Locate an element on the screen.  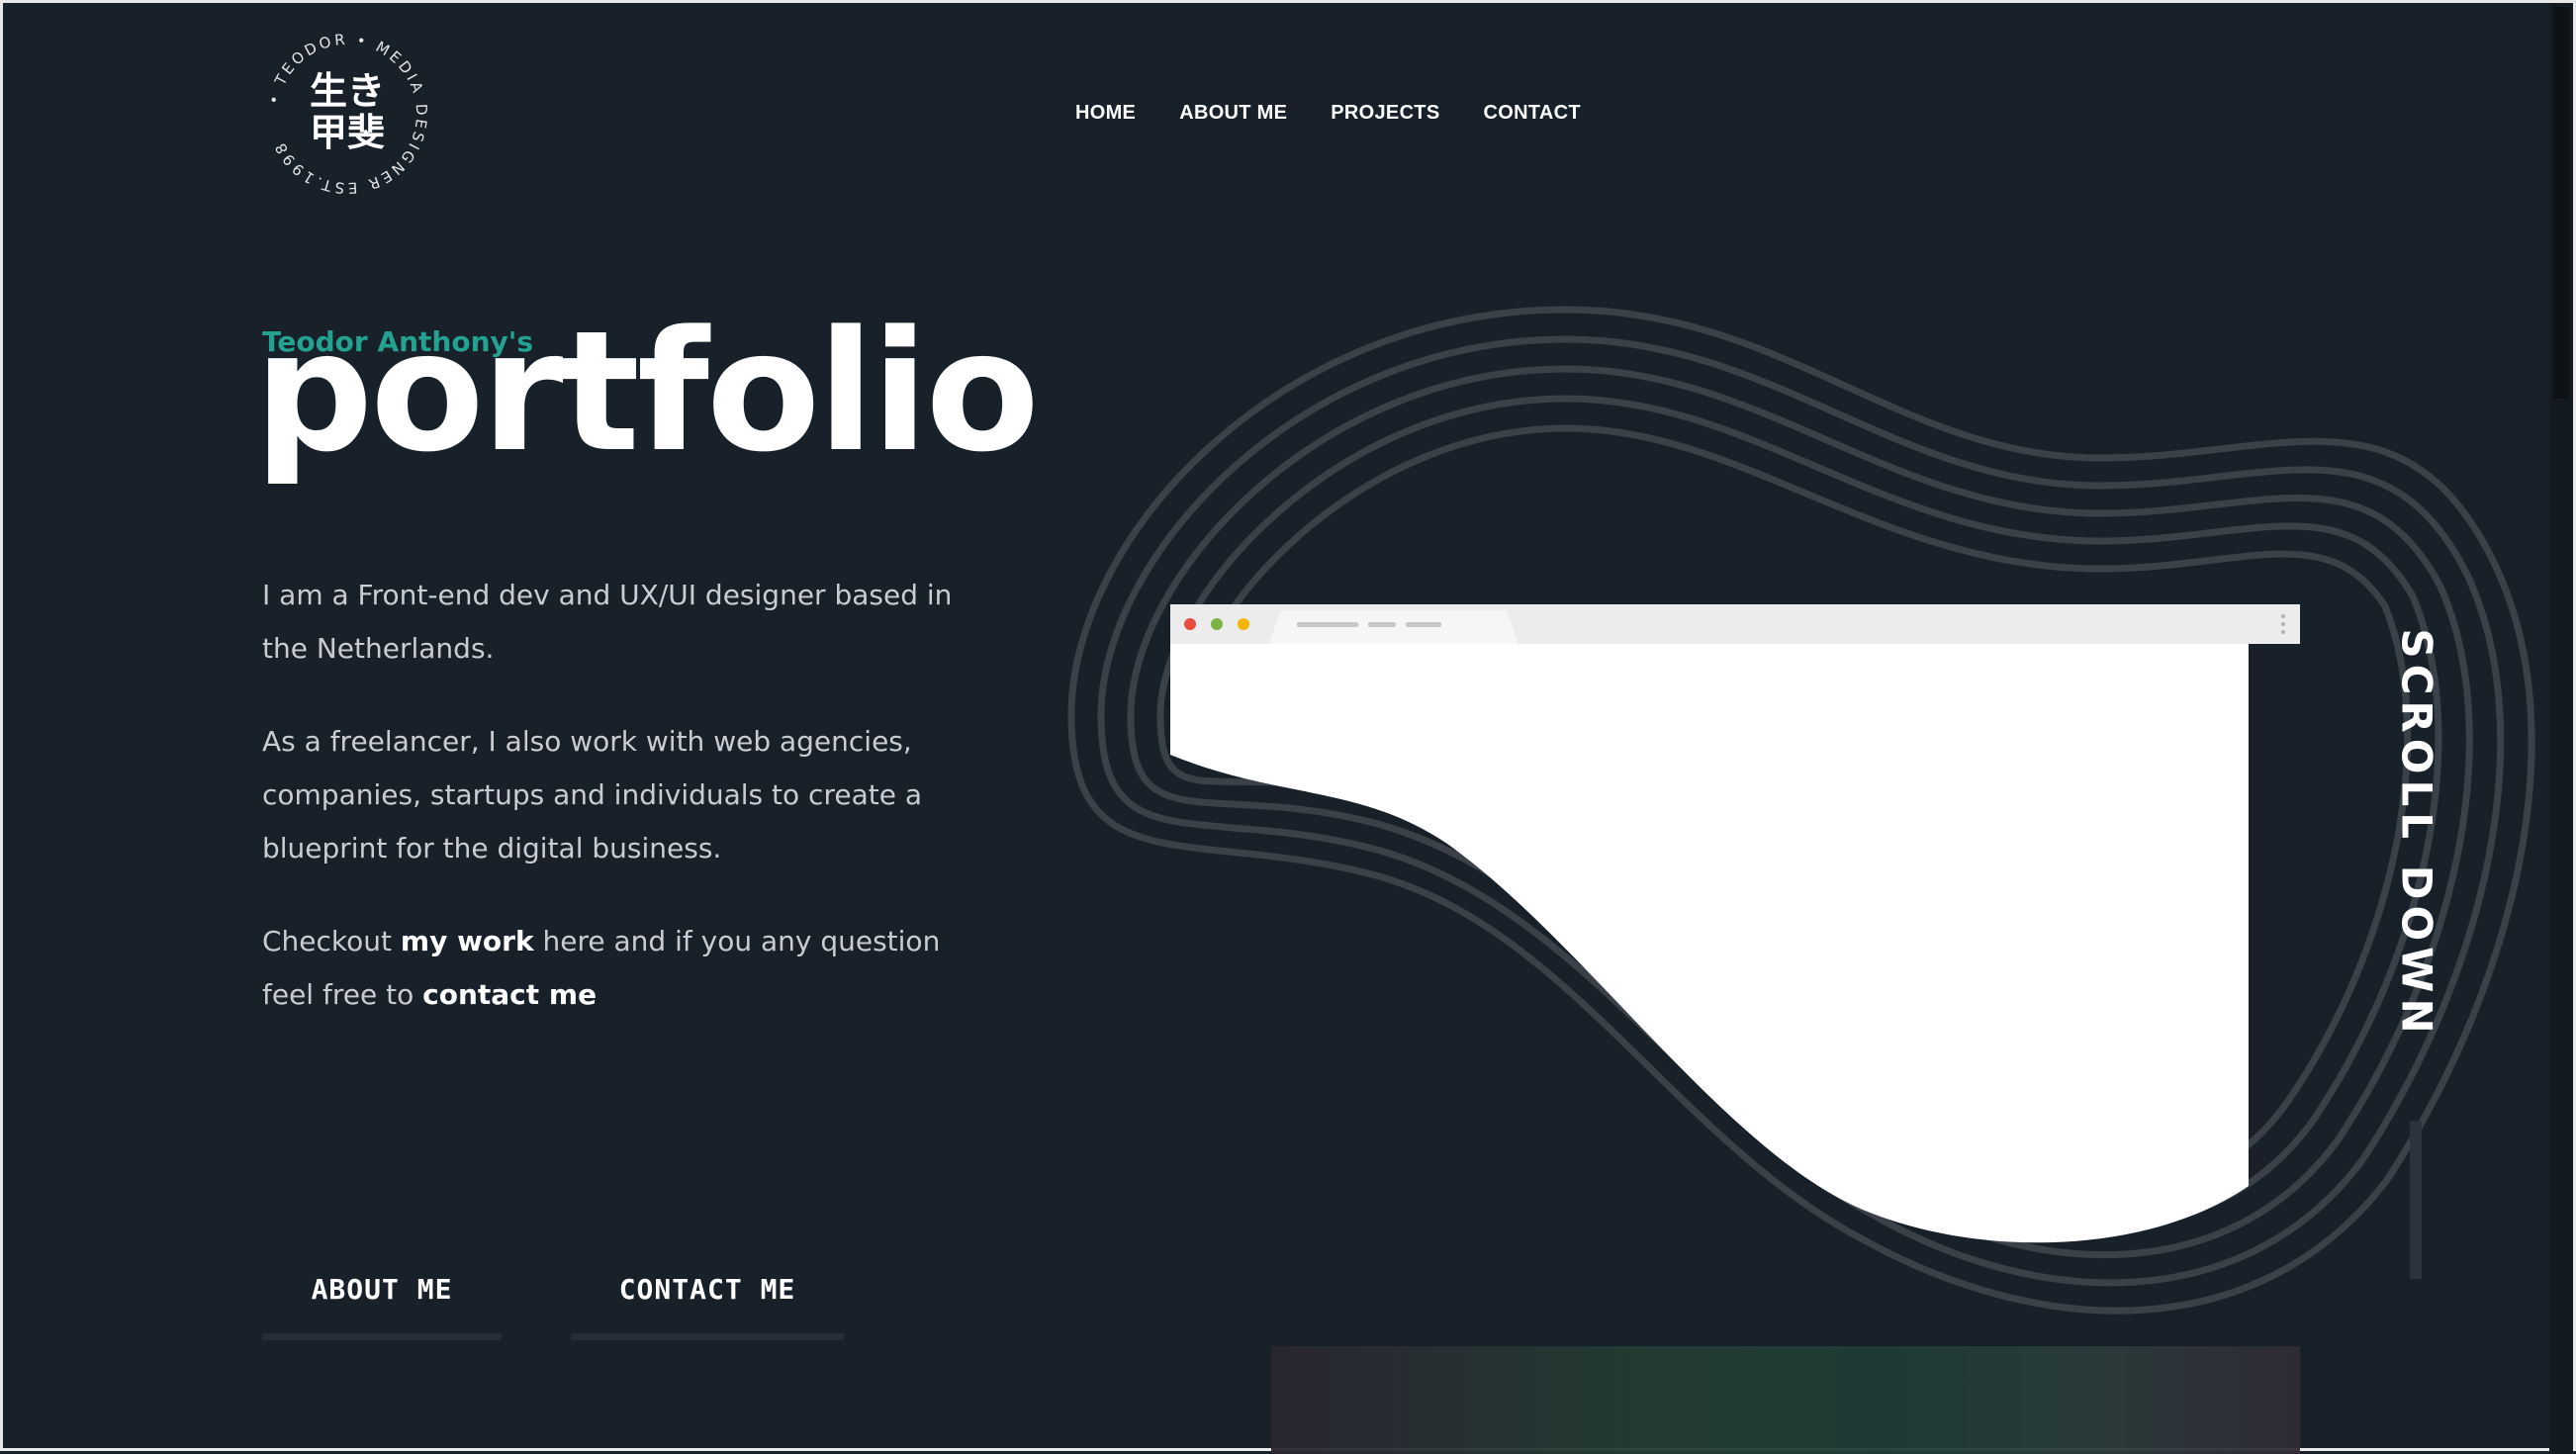
contact-me-button: CONTACT ME is located at coordinates (707, 1299).